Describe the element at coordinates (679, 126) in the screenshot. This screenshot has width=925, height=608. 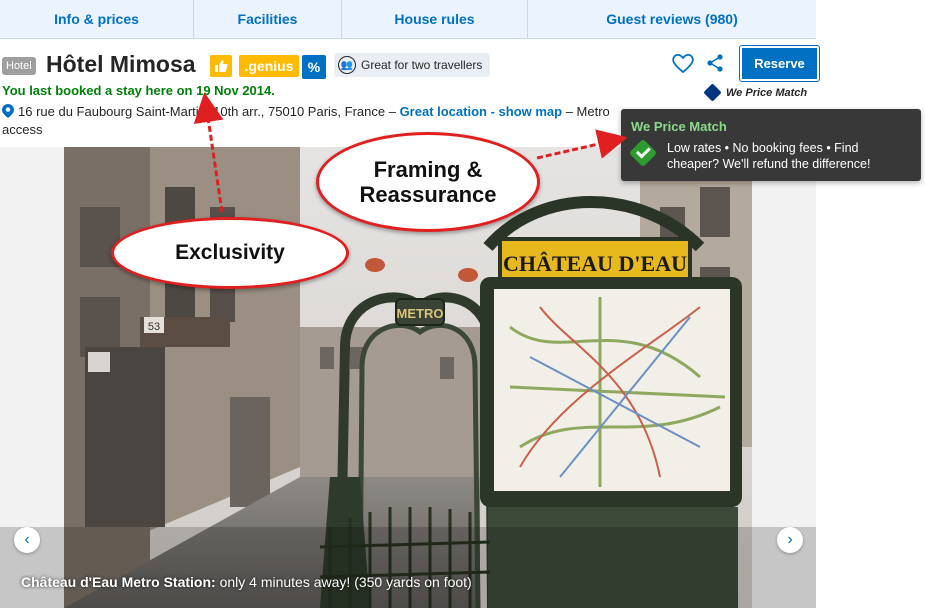
I see `tooltip-title: We Price Match` at that location.